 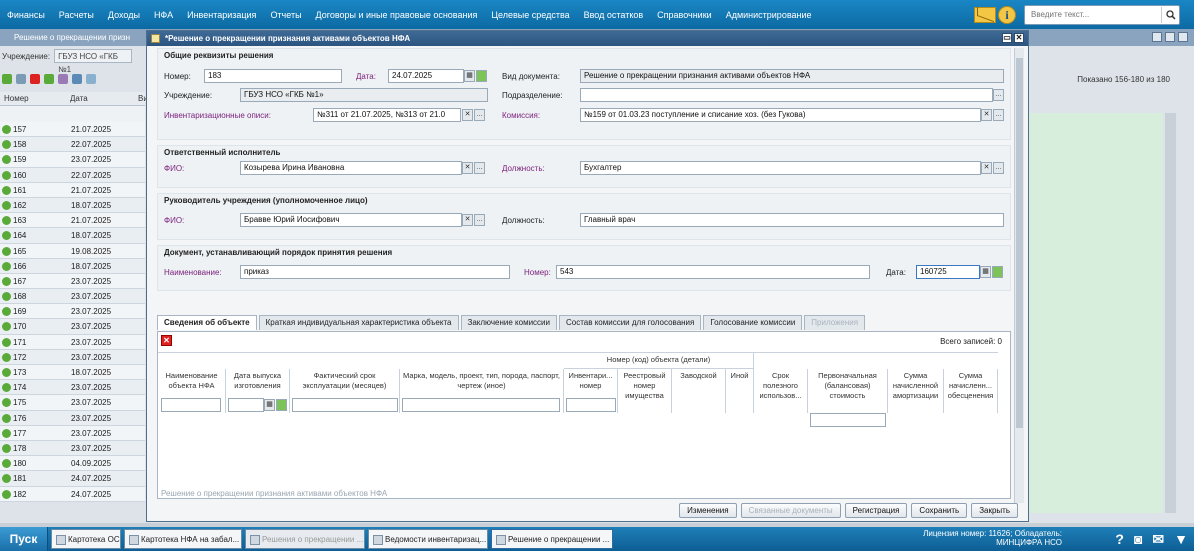 What do you see at coordinates (72, 130) in the screenshot?
I see `table-row: 157 21.07.2025` at bounding box center [72, 130].